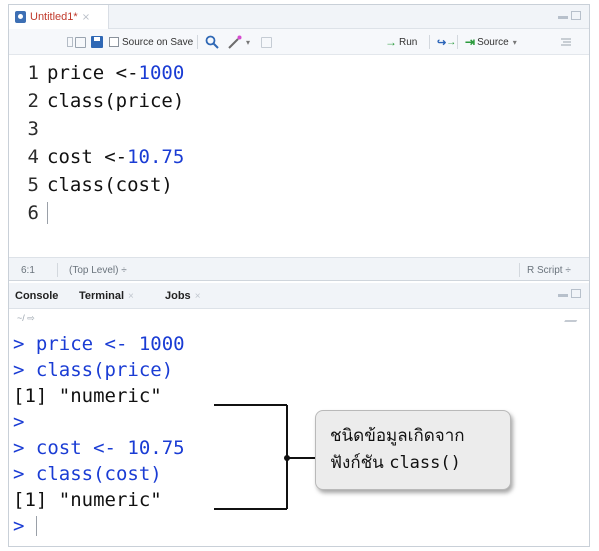 This screenshot has width=599, height=551. What do you see at coordinates (425, 463) in the screenshot?
I see `annotation-line-2-code: class()` at bounding box center [425, 463].